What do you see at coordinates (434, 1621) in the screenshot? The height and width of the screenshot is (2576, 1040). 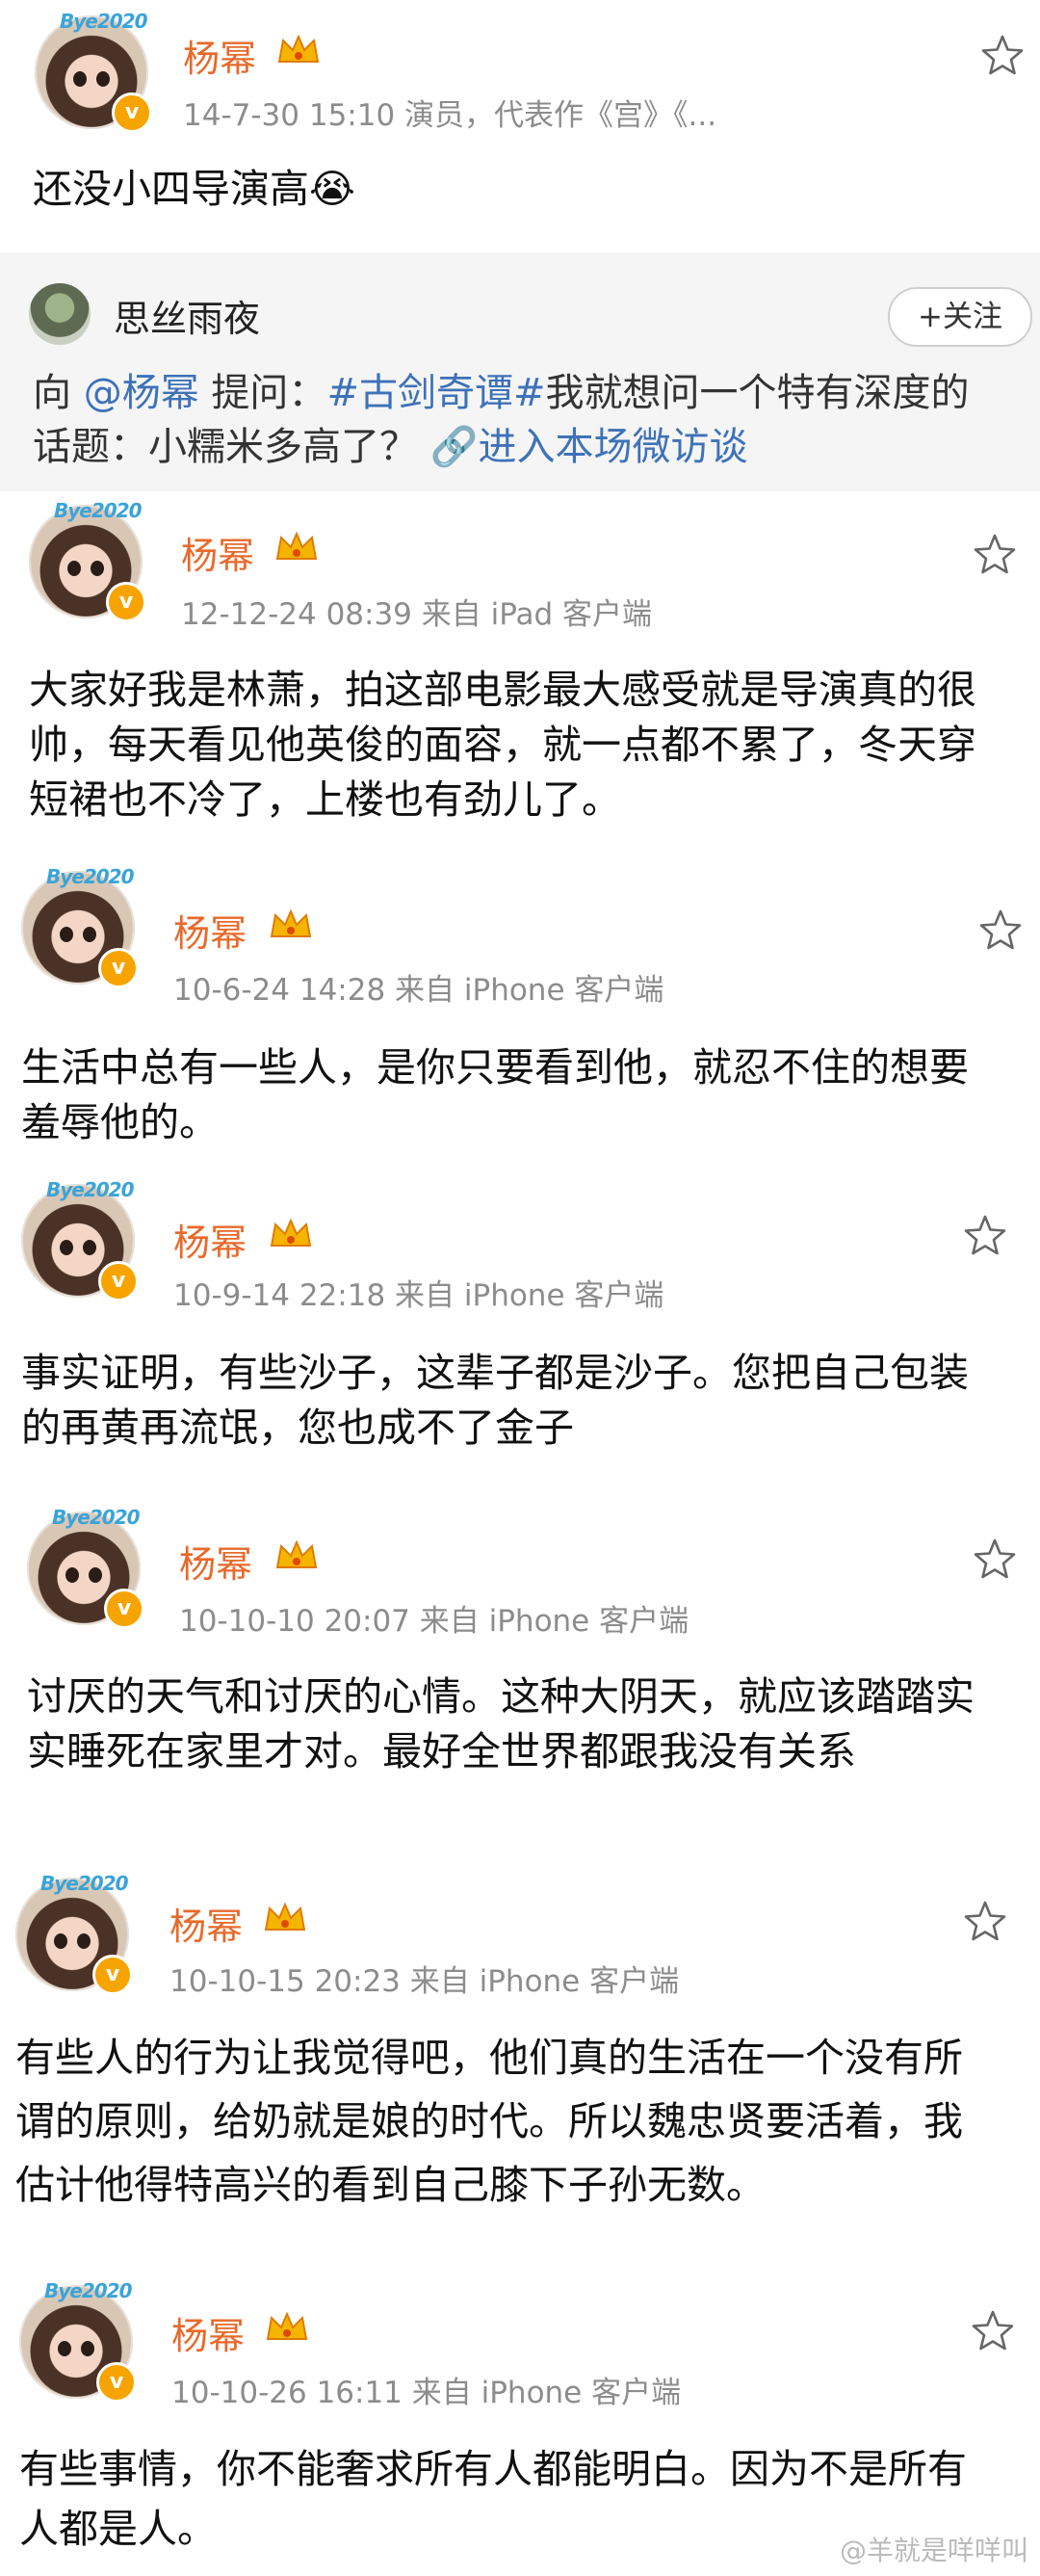 I see `post-meta: 10-10-10 20:07 来自 iPhone 客户端` at bounding box center [434, 1621].